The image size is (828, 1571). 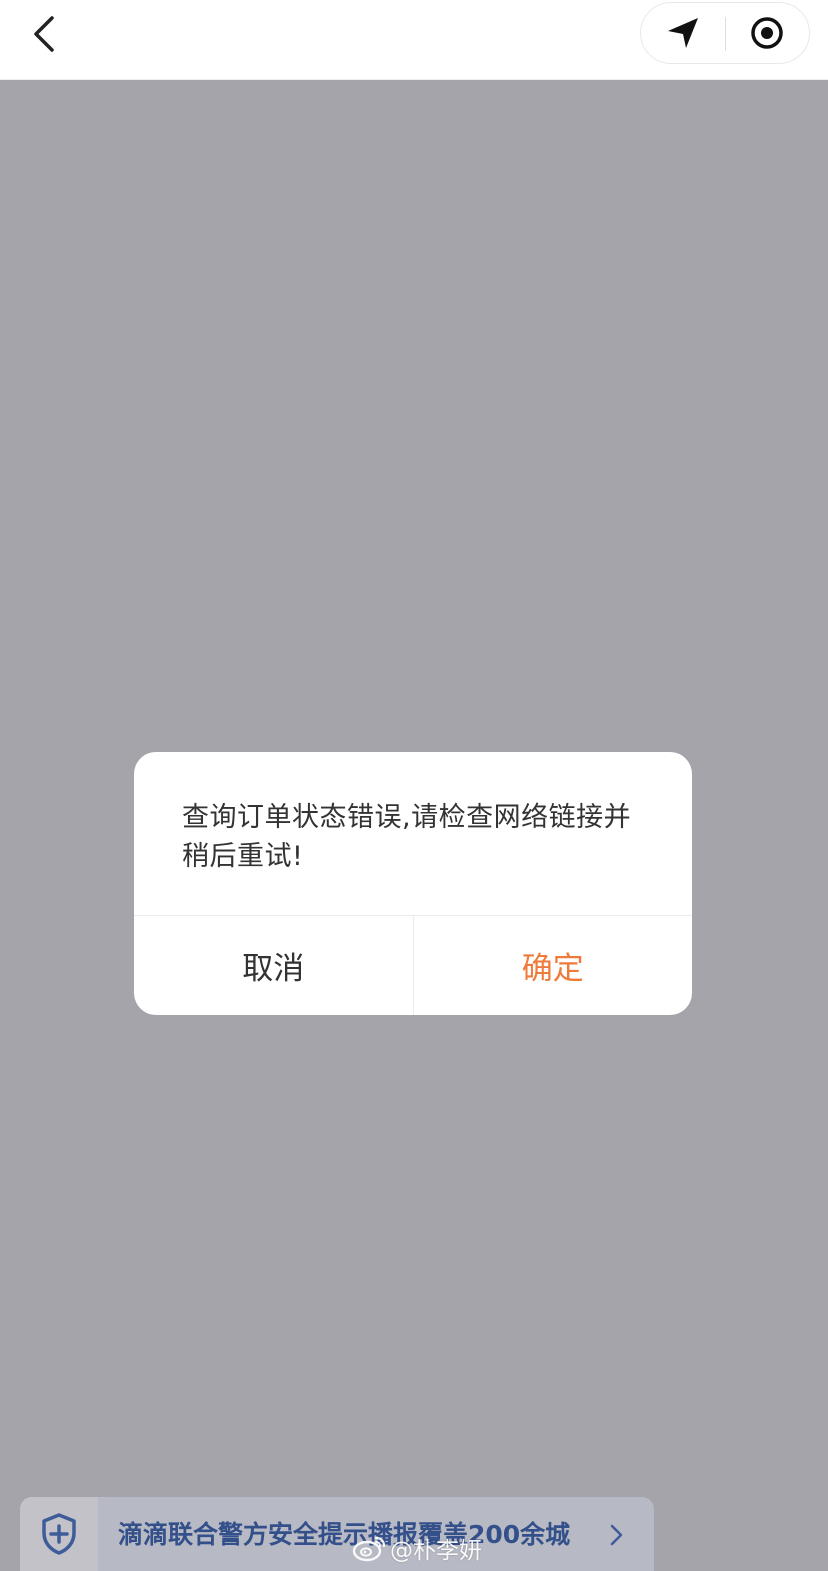 I want to click on safety-notice-banner: 滴滴联合警方安全提示播报覆盖200余城, so click(x=337, y=1534).